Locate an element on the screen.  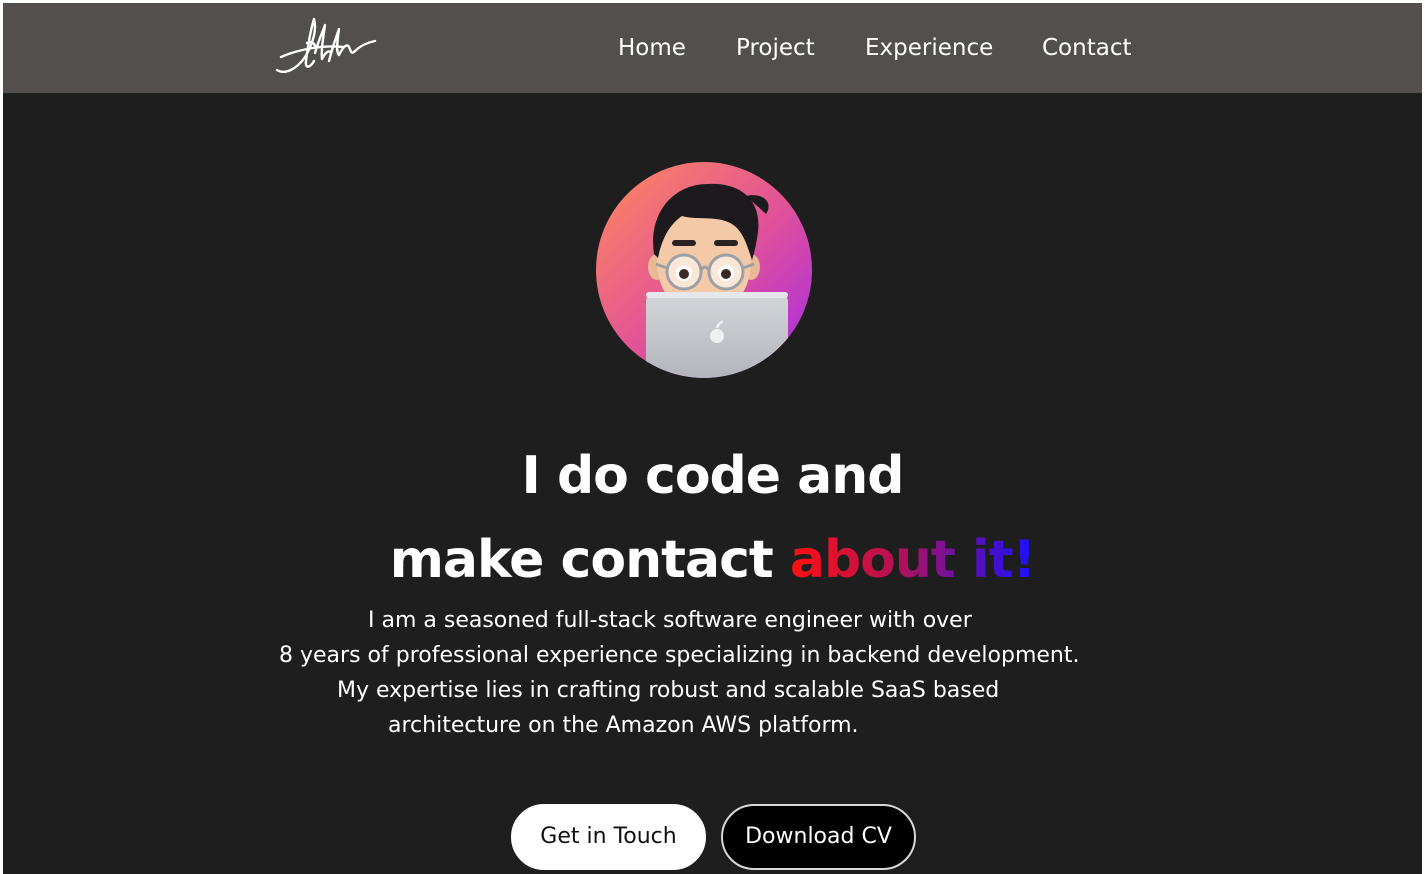
memoji-avatar-icon is located at coordinates (704, 270).